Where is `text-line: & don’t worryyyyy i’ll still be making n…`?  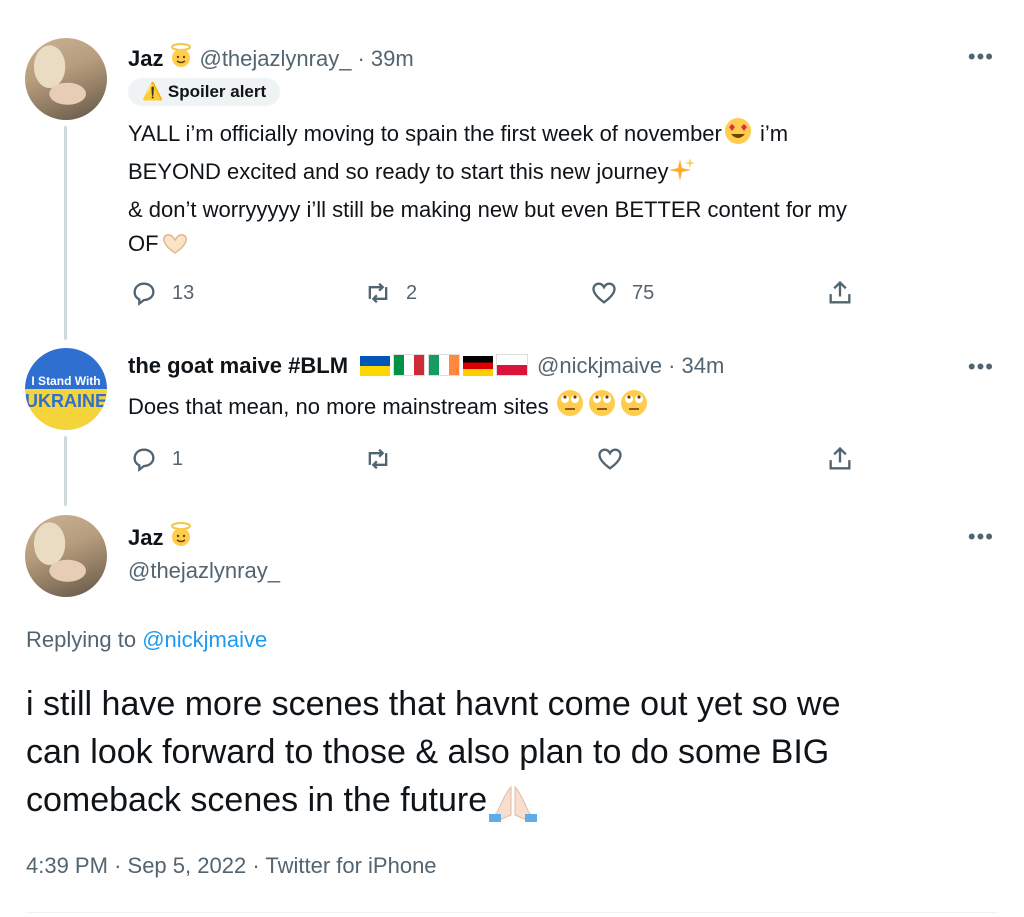 text-line: & don’t worryyyyy i’ll still be making n… is located at coordinates (487, 209).